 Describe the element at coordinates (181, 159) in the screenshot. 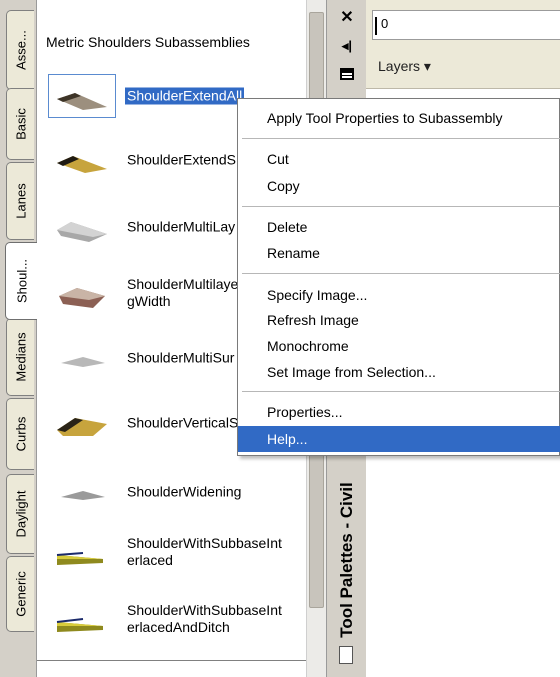

I see `tool-label: ShoulderExtendS` at that location.